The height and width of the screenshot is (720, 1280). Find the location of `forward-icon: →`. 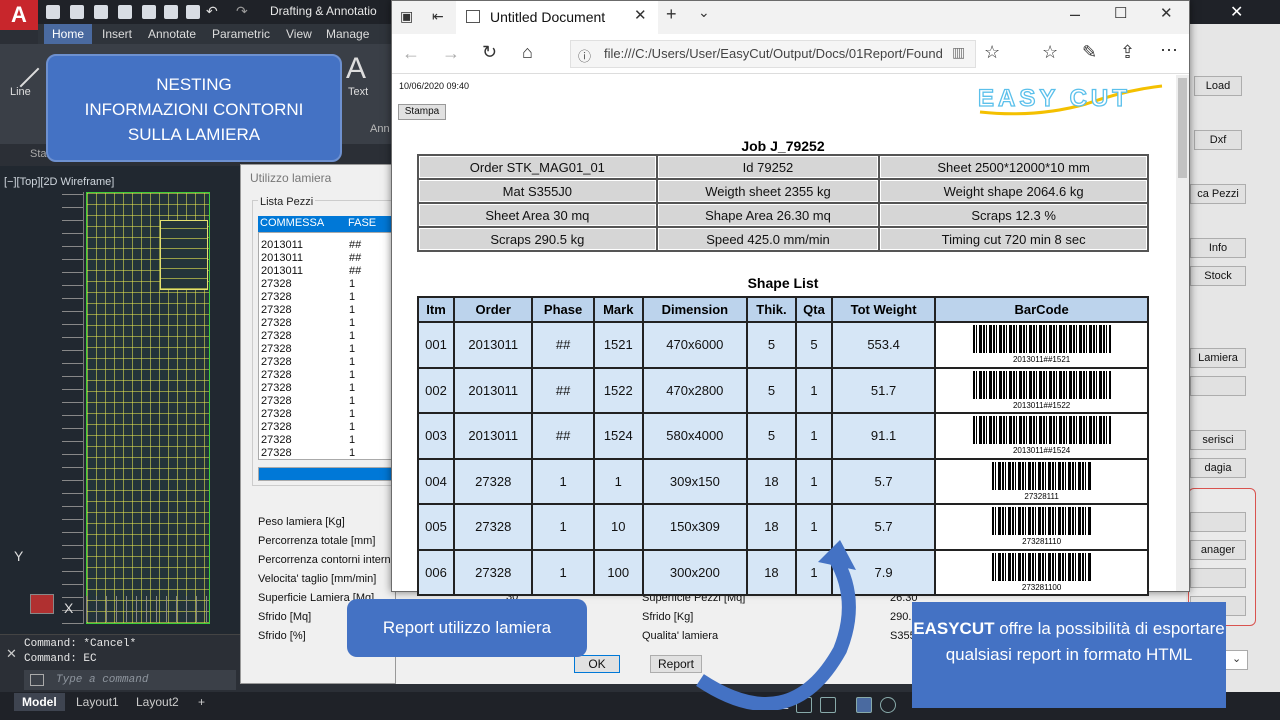

forward-icon: → is located at coordinates (451, 53).